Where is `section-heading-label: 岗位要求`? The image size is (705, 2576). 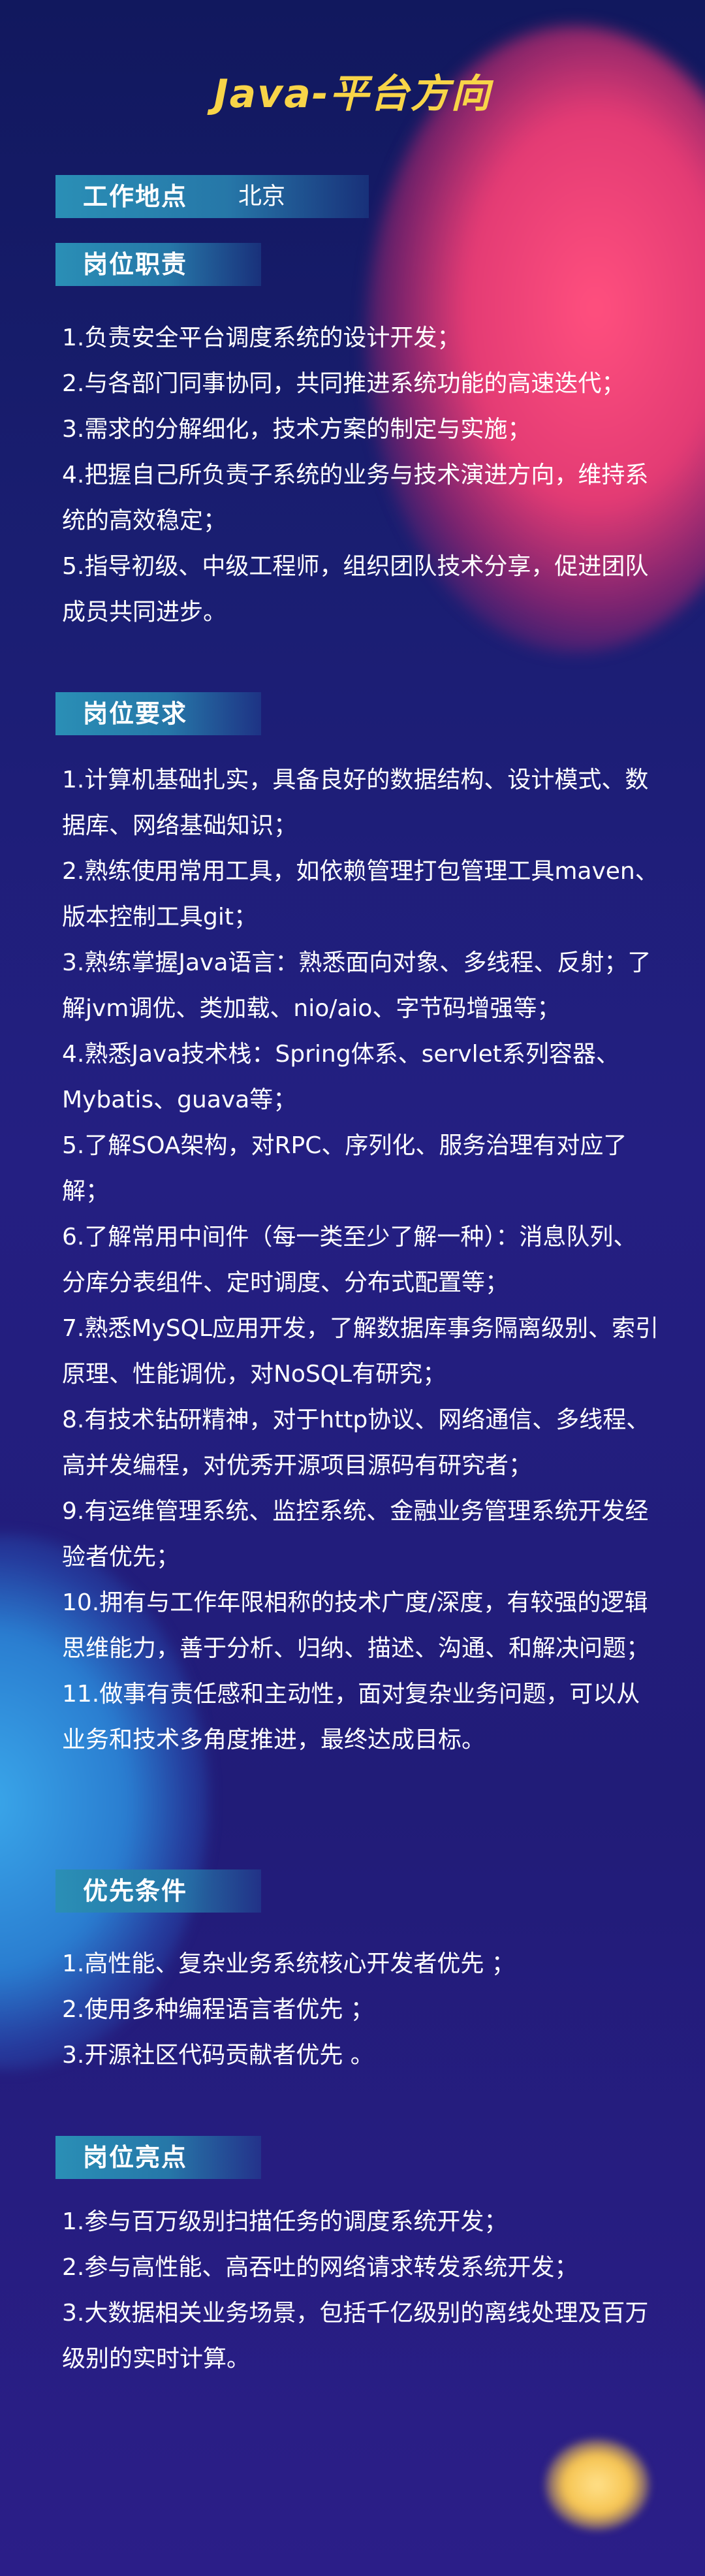 section-heading-label: 岗位要求 is located at coordinates (135, 714).